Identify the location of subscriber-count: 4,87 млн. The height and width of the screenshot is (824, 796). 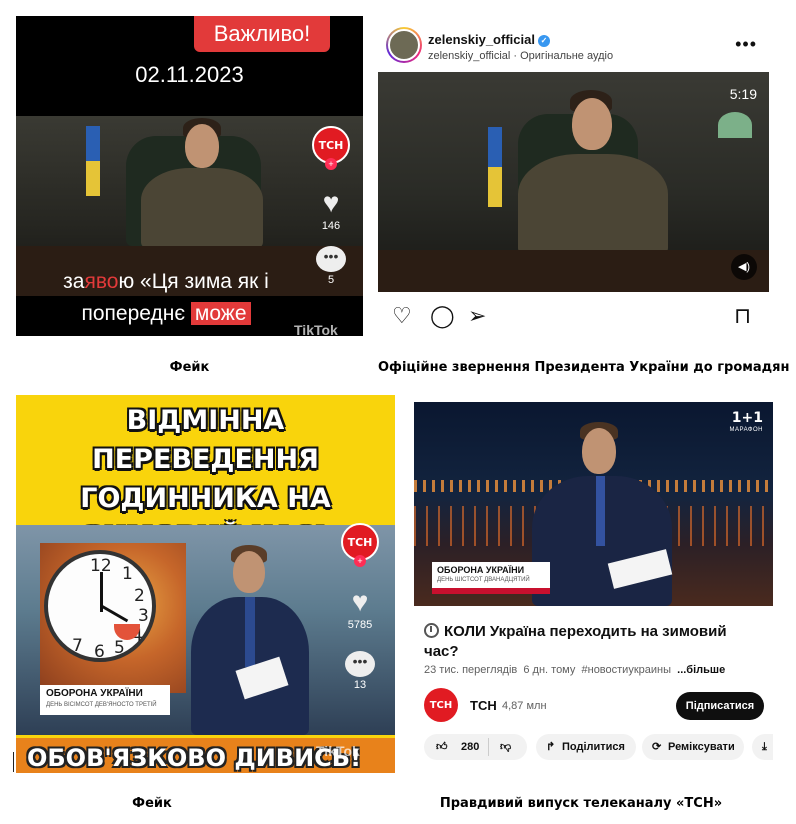
(524, 706).